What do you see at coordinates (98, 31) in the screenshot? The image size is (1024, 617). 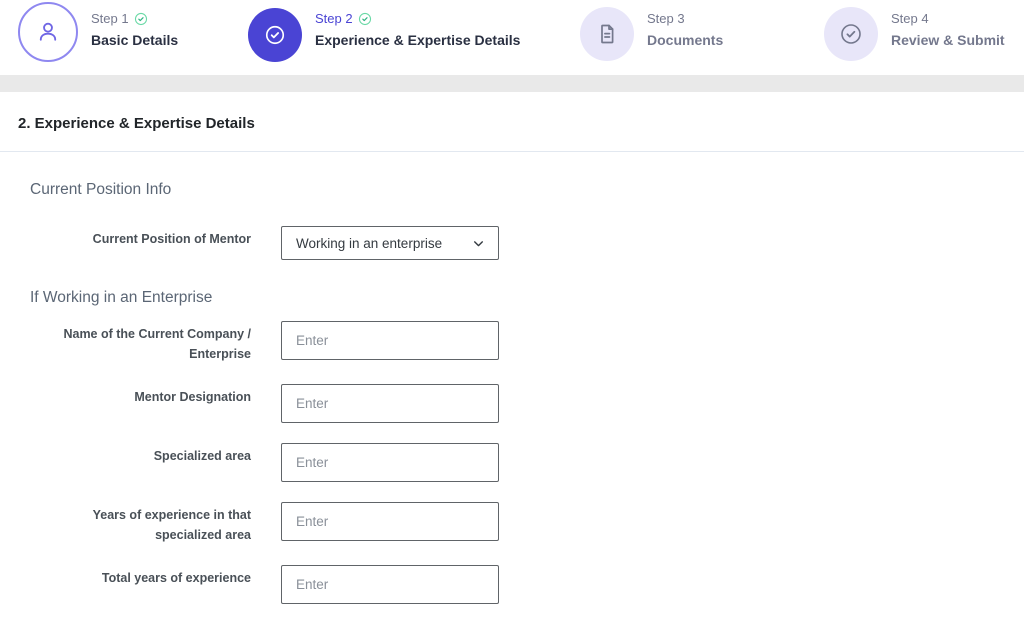 I see `step-1-basic-details: Step 1 Basic Details` at bounding box center [98, 31].